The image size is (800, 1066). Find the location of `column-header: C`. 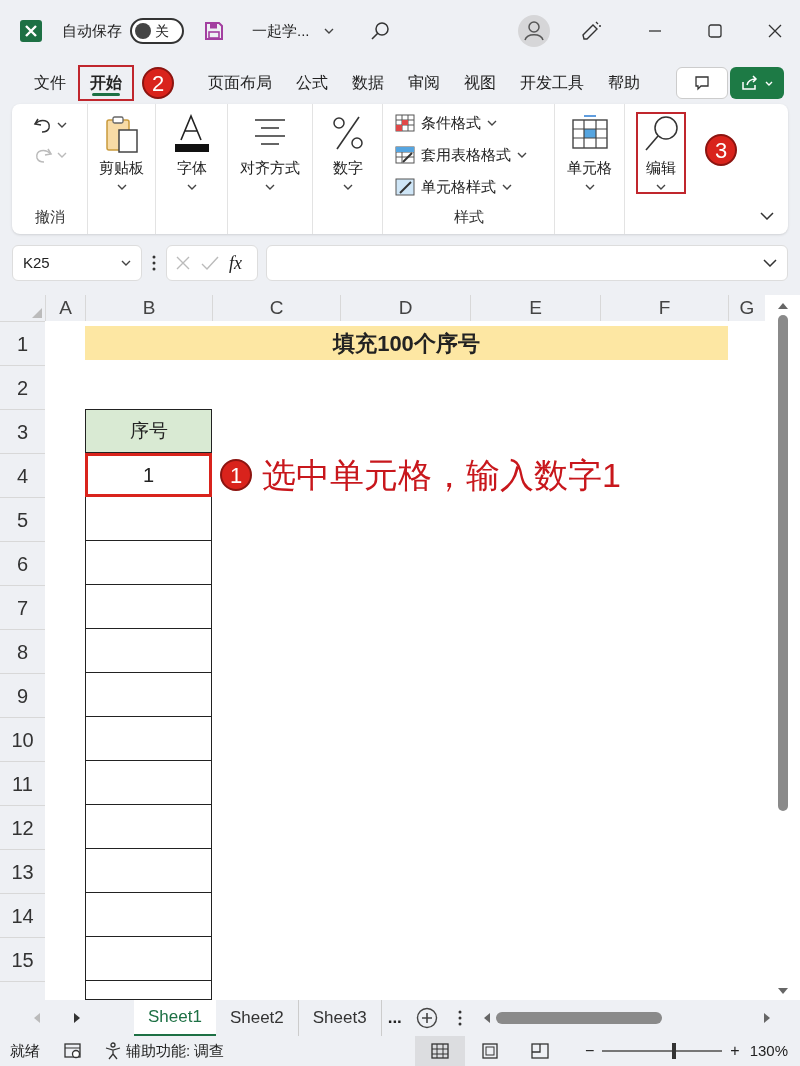

column-header: C is located at coordinates (276, 308).